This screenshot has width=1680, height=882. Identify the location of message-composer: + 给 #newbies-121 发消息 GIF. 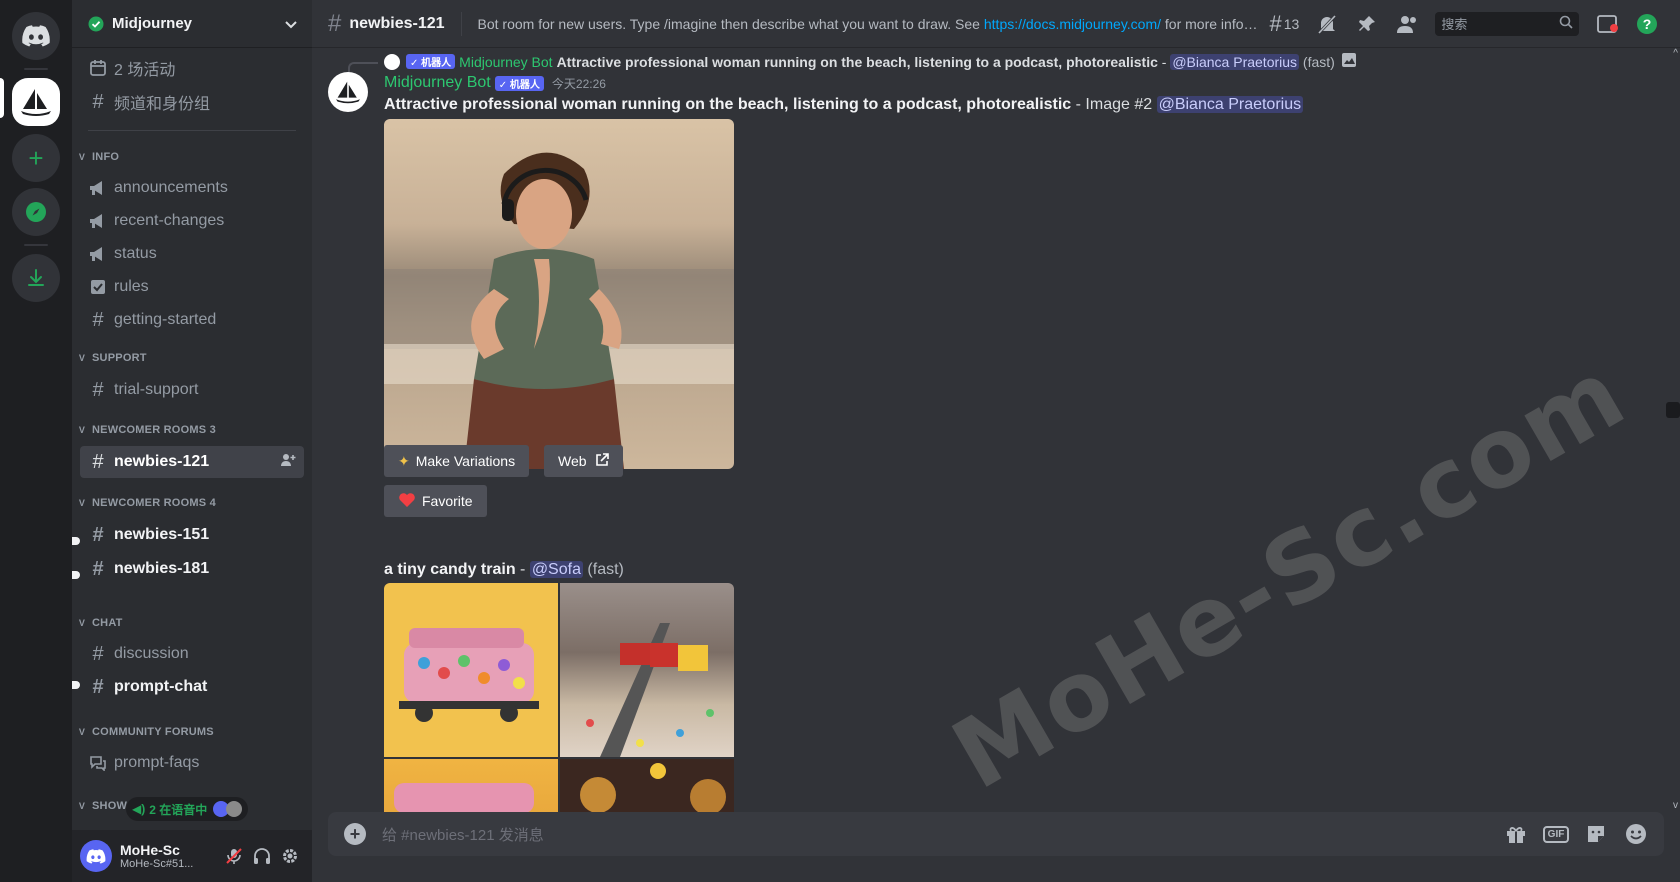
(996, 834).